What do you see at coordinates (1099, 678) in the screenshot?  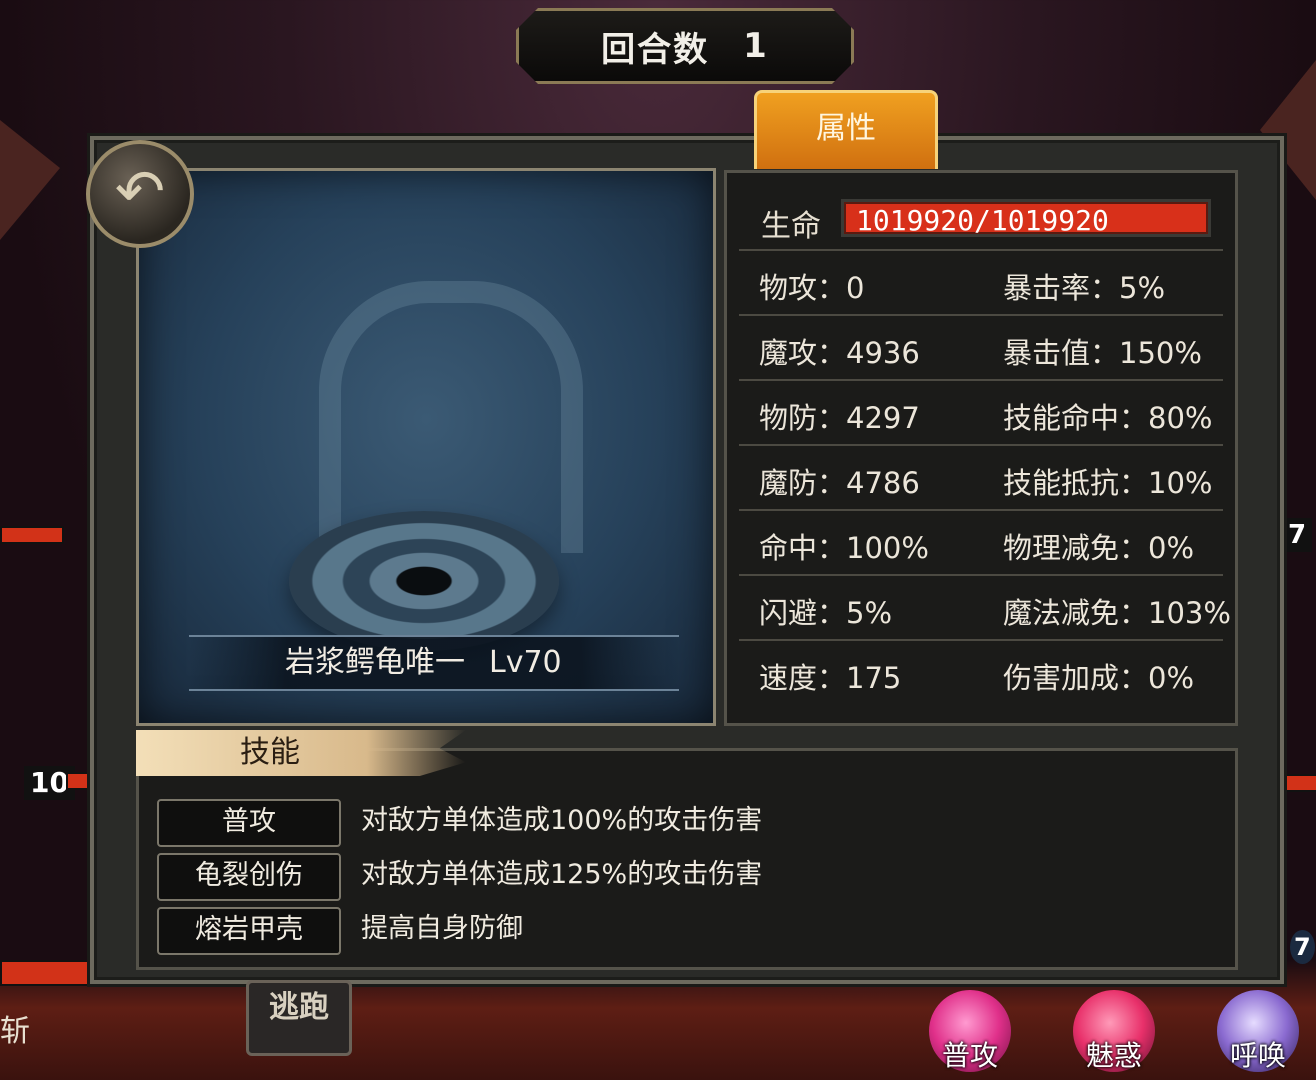 I see `stat-damage-bonus: 伤害加成：0%` at bounding box center [1099, 678].